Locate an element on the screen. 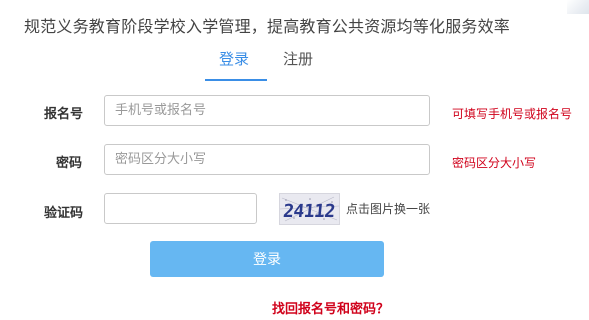  captcha-label: 验证码 is located at coordinates (64, 213).